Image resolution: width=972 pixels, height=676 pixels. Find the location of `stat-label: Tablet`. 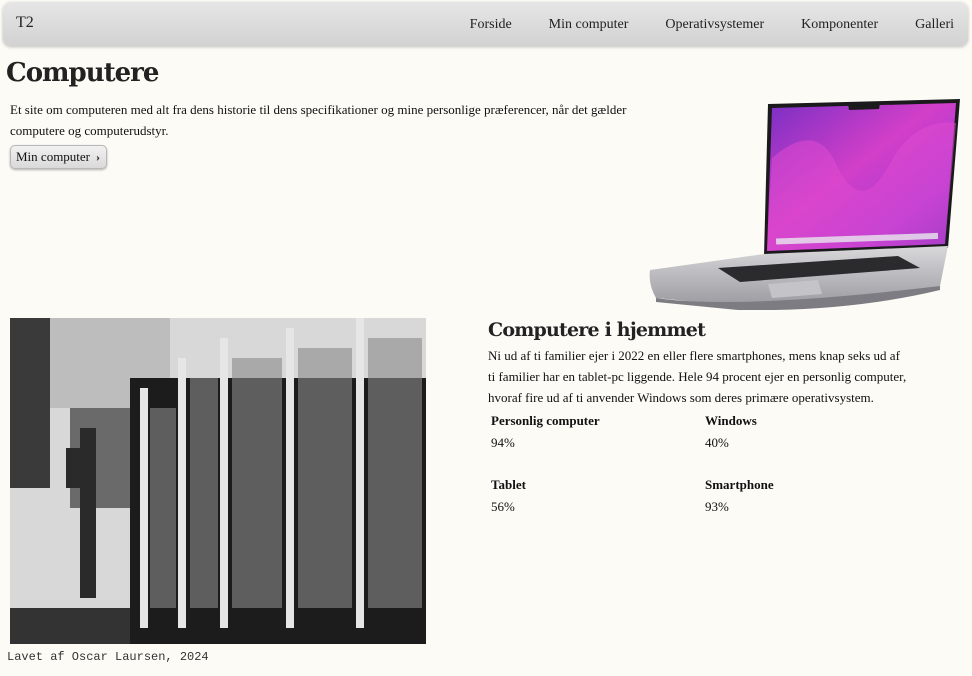

stat-label: Tablet is located at coordinates (508, 484).